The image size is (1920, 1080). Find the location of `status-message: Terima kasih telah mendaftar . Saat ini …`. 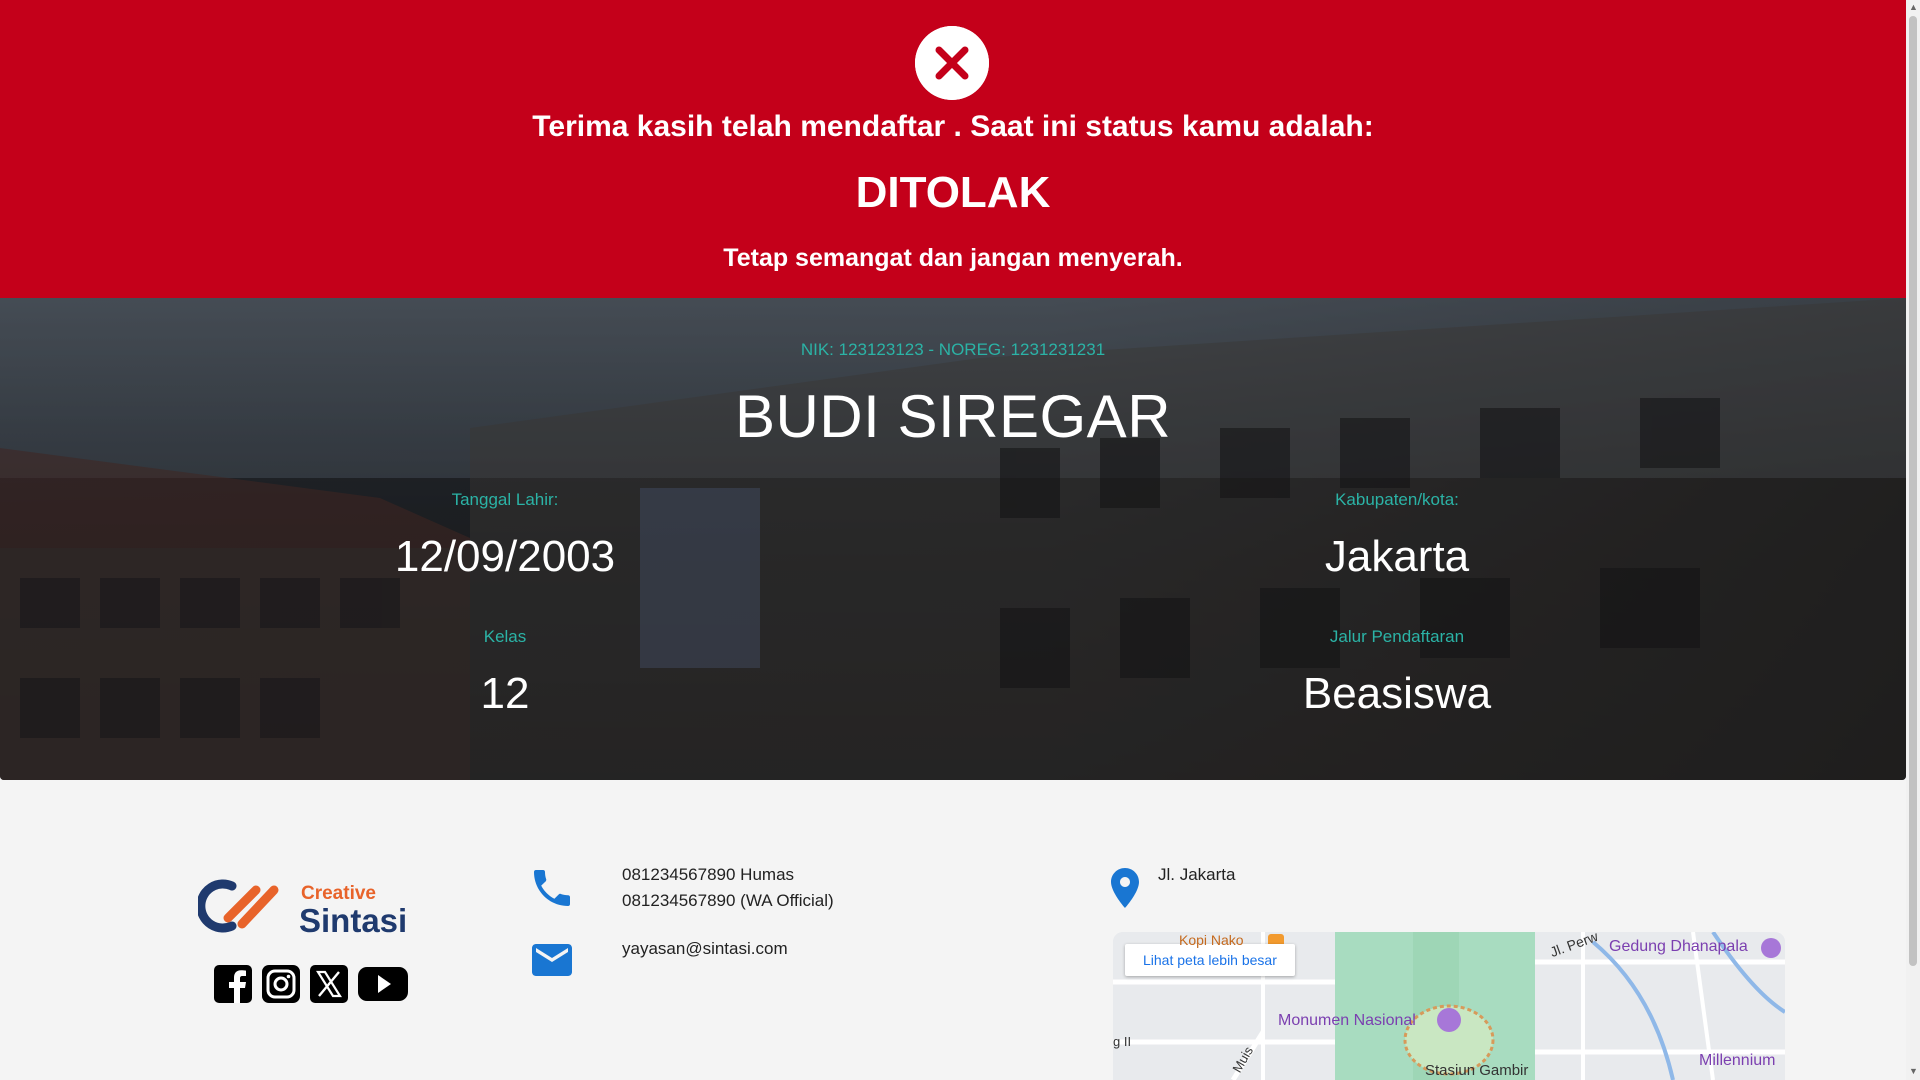

status-message: Terima kasih telah mendaftar . Saat ini … is located at coordinates (953, 126).